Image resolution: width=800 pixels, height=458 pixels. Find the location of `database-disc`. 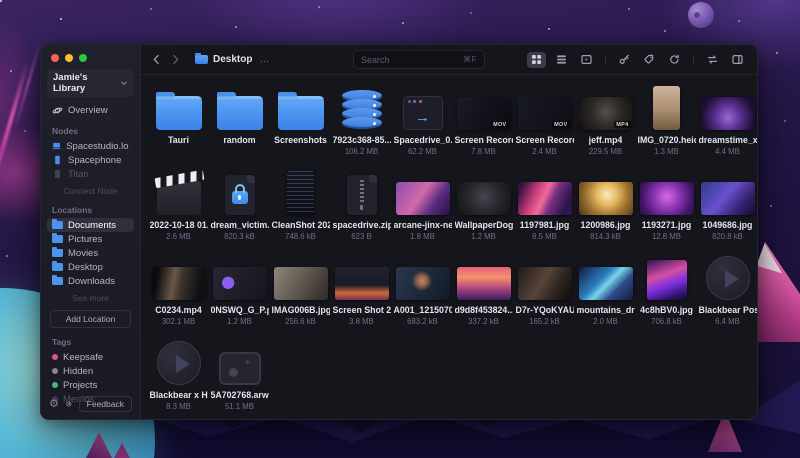

database-disc is located at coordinates (361, 123).